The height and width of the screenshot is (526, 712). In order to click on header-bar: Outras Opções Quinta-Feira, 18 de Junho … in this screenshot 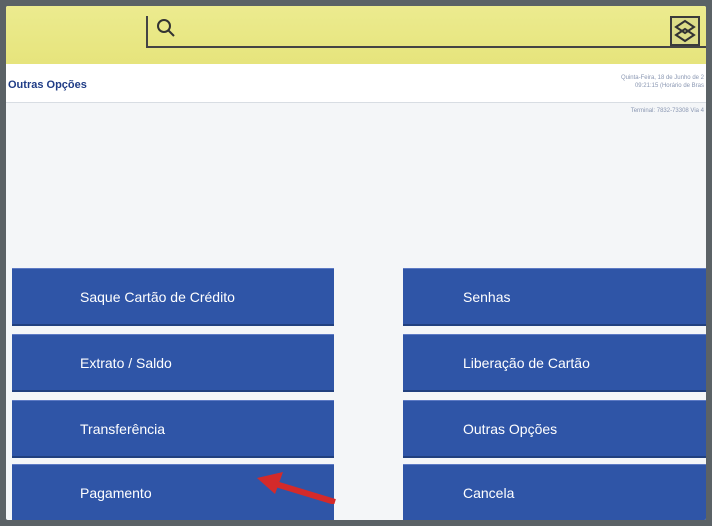, I will do `click(356, 83)`.